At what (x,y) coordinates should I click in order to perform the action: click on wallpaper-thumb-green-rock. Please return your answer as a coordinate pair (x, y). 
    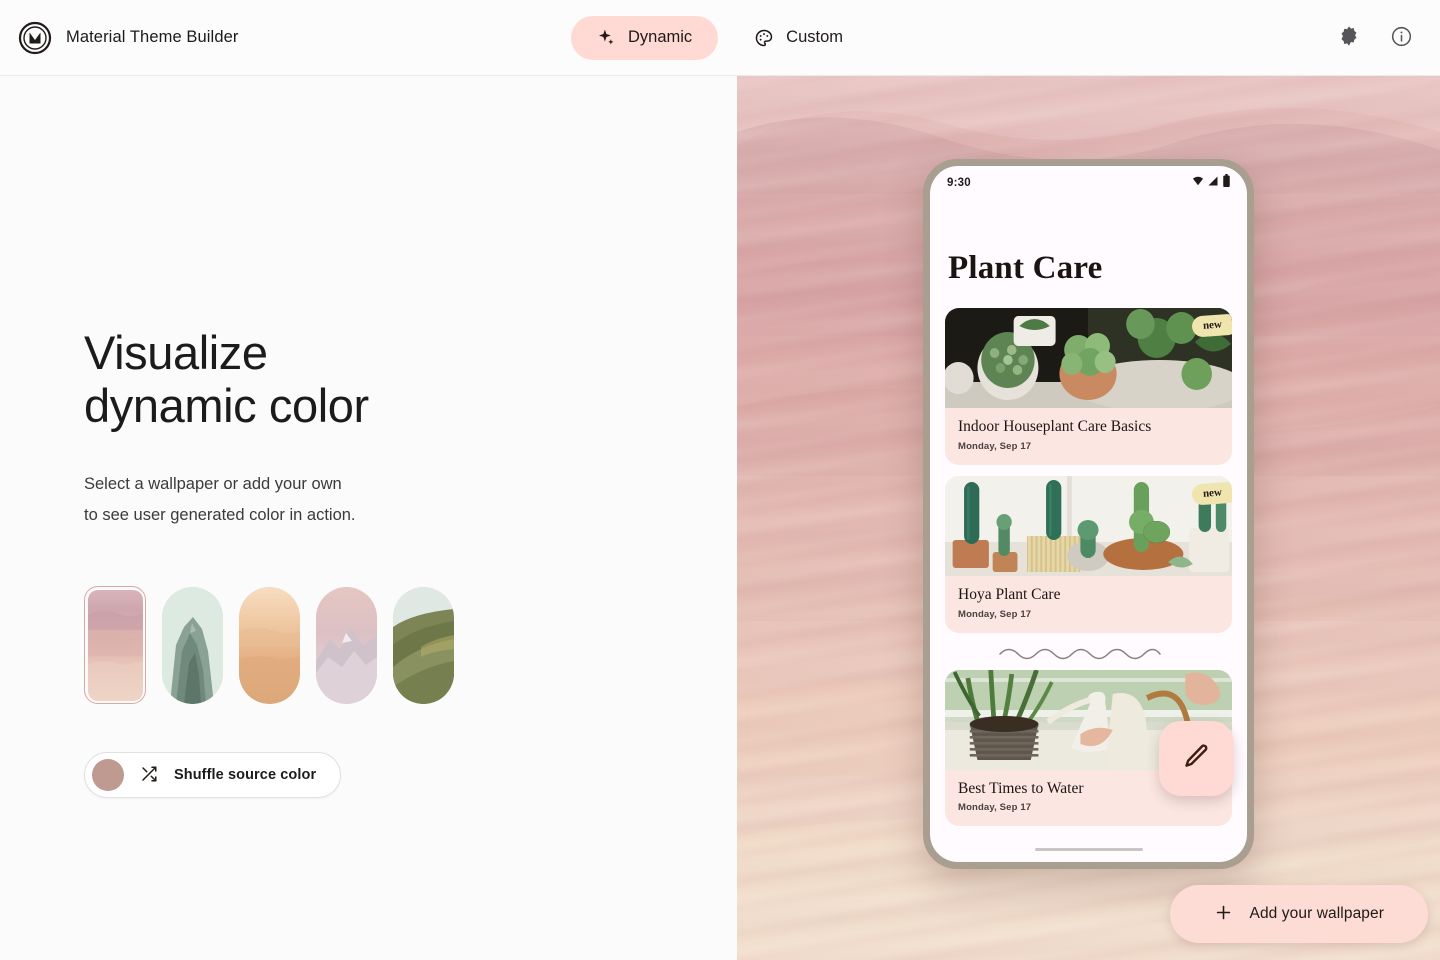
    Looking at the image, I should click on (192, 645).